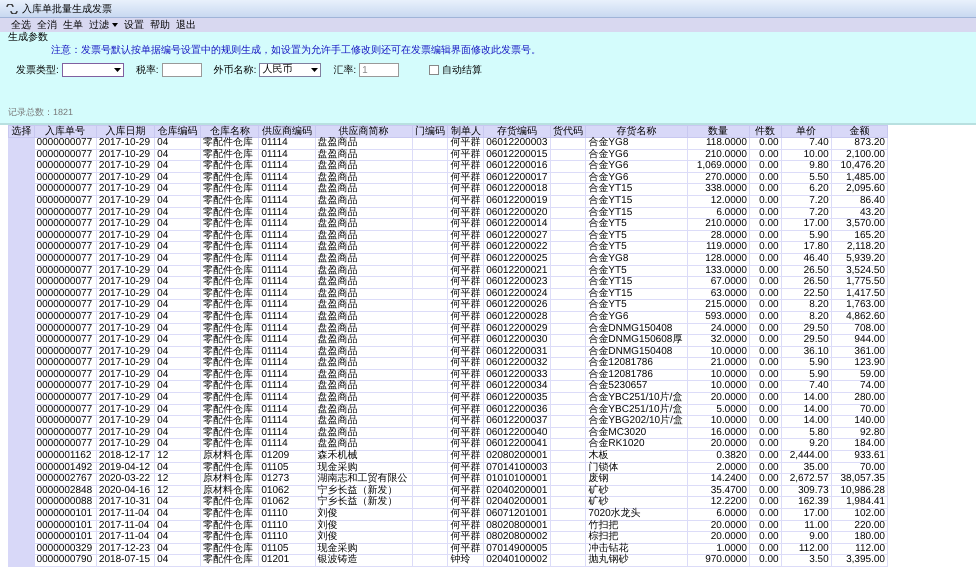 This screenshot has height=572, width=976. What do you see at coordinates (637, 213) in the screenshot?
I see `table-cell: 合金YT15` at bounding box center [637, 213].